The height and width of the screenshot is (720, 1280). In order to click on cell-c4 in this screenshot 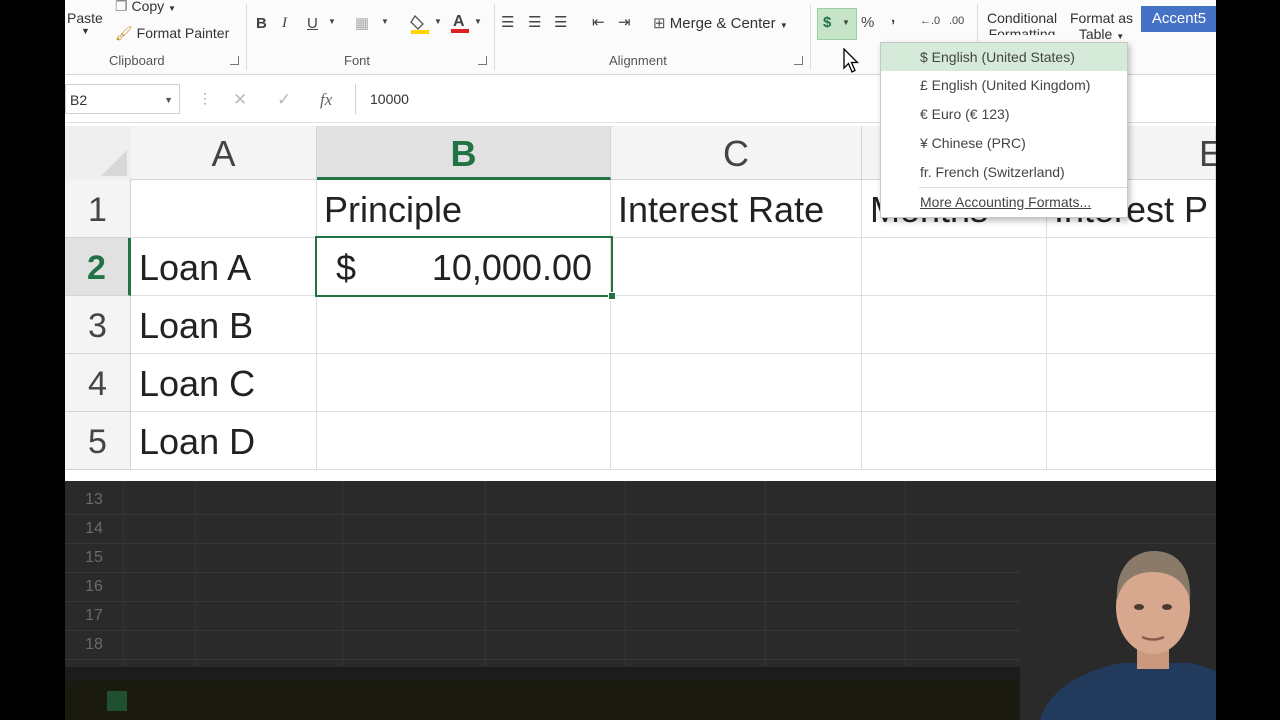, I will do `click(736, 383)`.